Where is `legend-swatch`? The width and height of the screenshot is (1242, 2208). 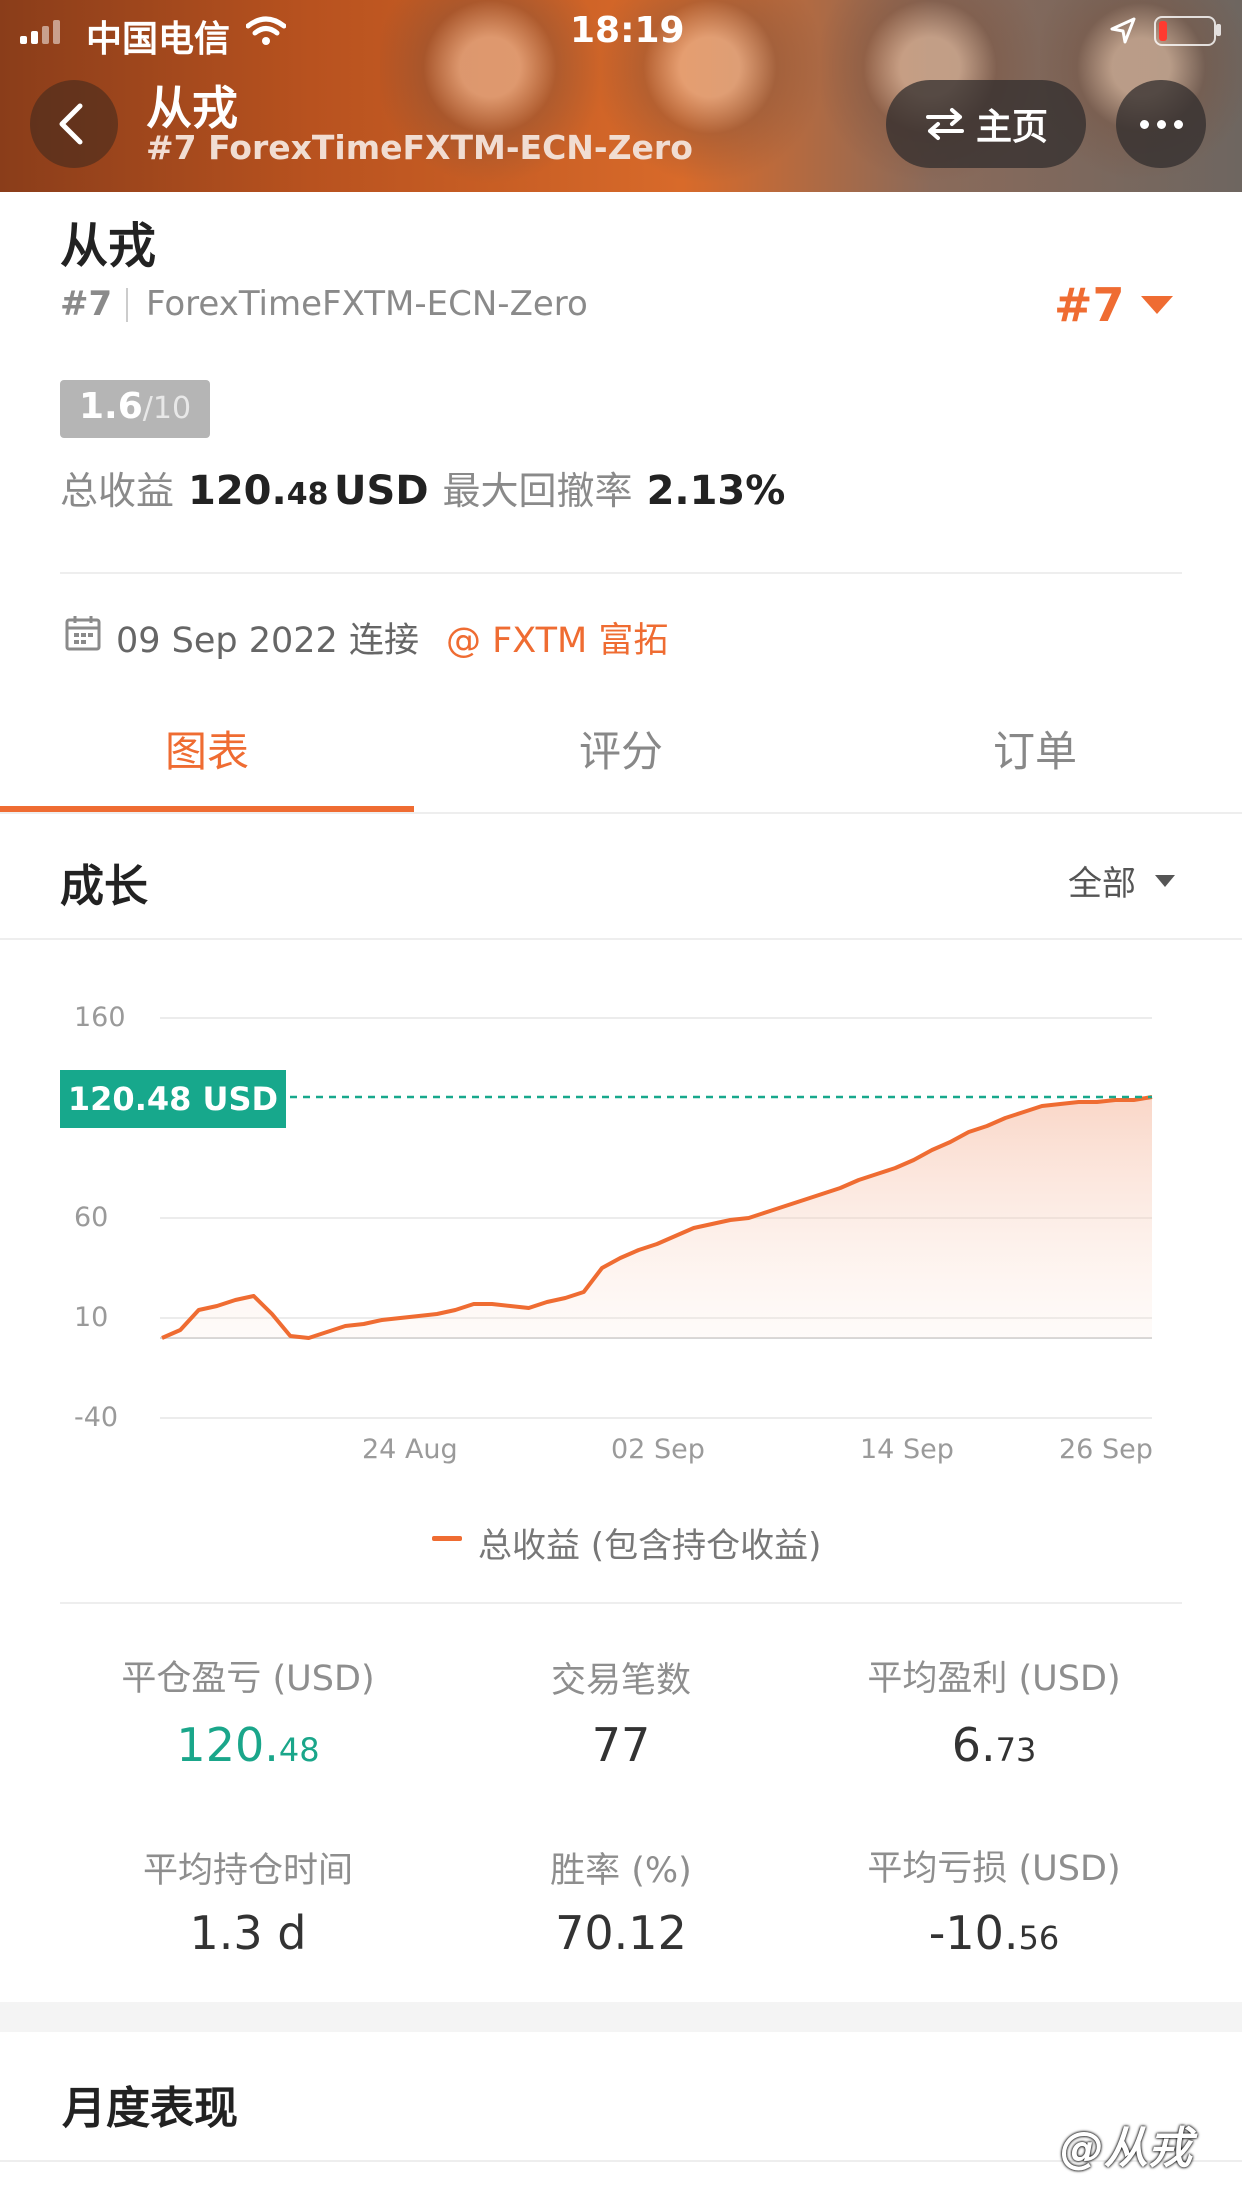
legend-swatch is located at coordinates (447, 1538).